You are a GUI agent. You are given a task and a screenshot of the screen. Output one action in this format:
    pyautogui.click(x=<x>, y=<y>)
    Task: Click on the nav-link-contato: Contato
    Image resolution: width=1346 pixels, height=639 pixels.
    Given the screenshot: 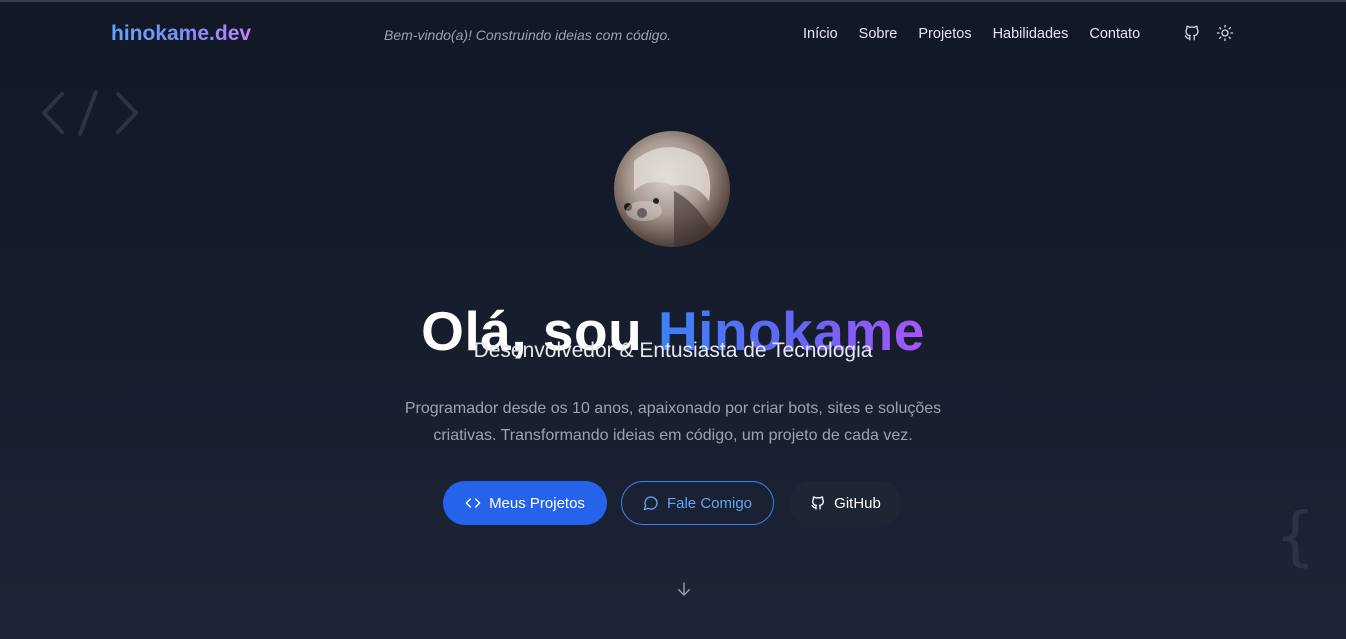 What is the action you would take?
    pyautogui.click(x=1114, y=34)
    